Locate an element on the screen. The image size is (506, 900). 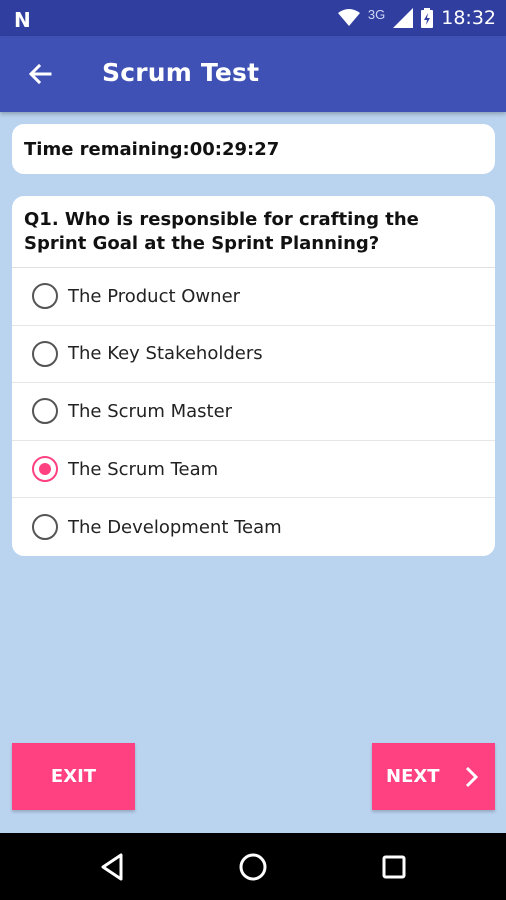
recents-square-icon is located at coordinates (394, 867).